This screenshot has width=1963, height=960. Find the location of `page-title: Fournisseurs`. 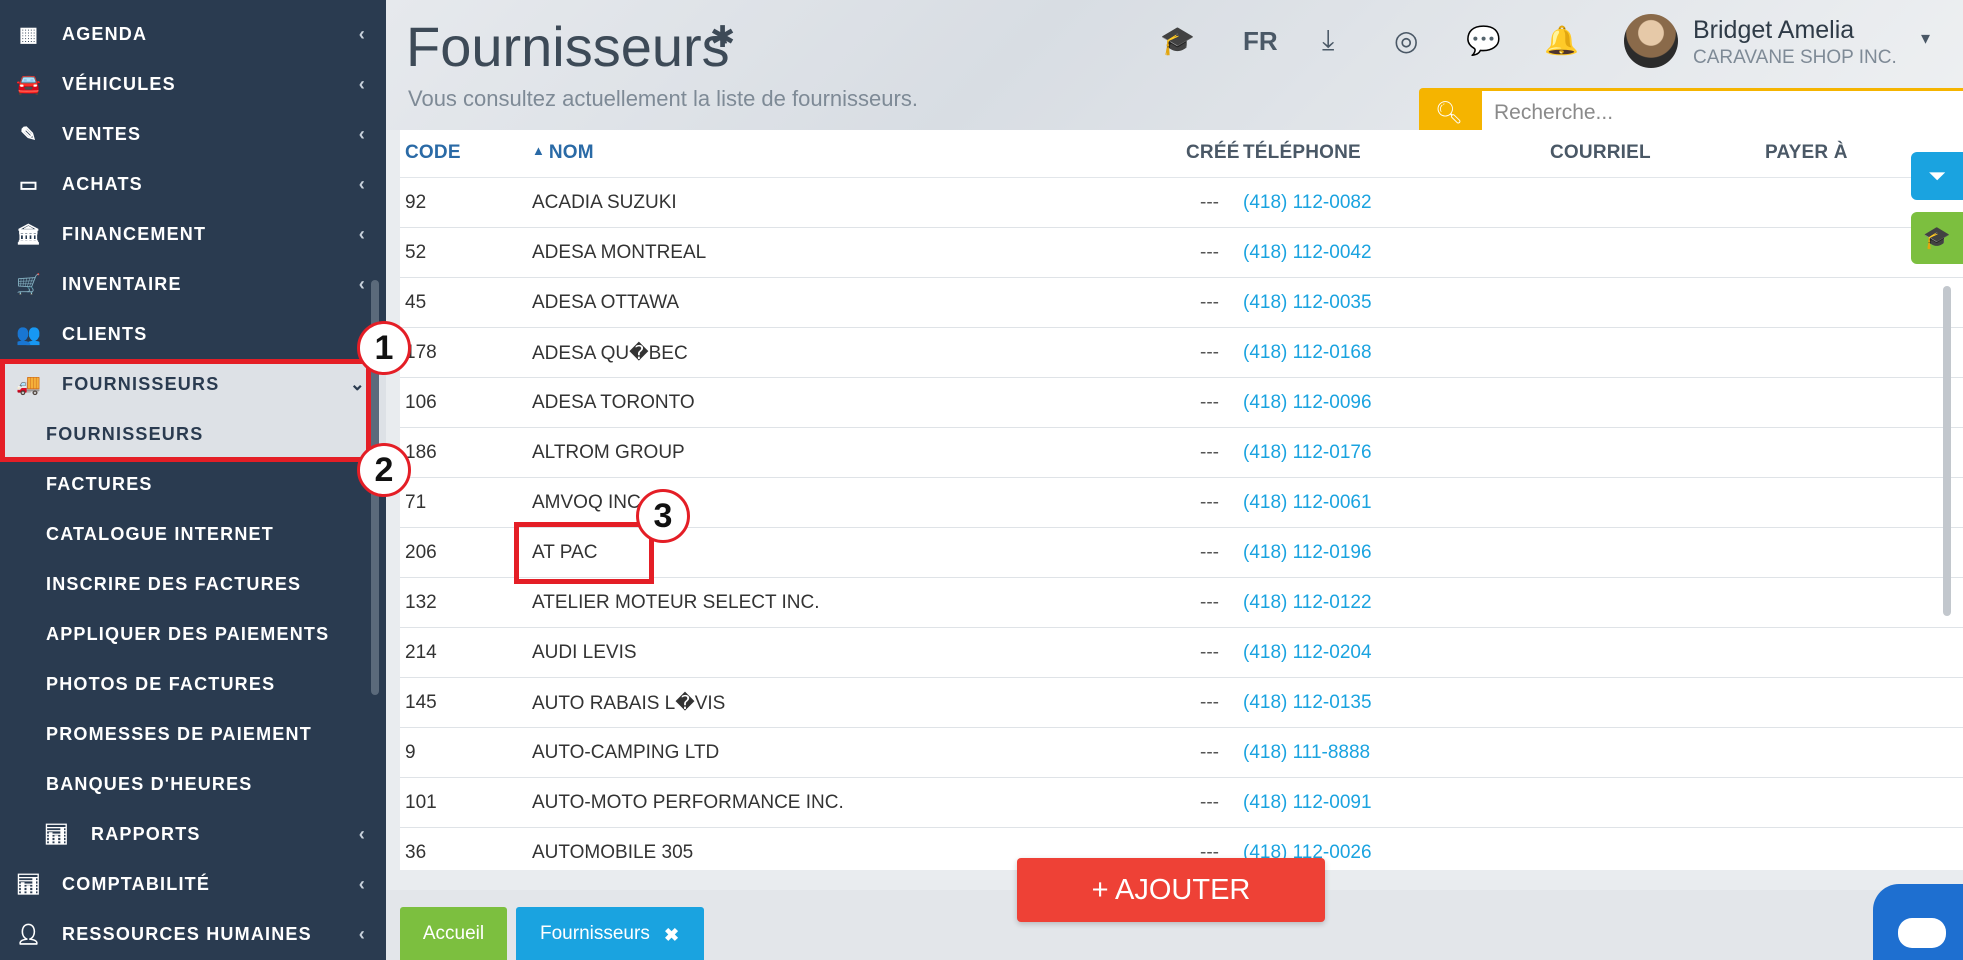

page-title: Fournisseurs is located at coordinates (568, 46).